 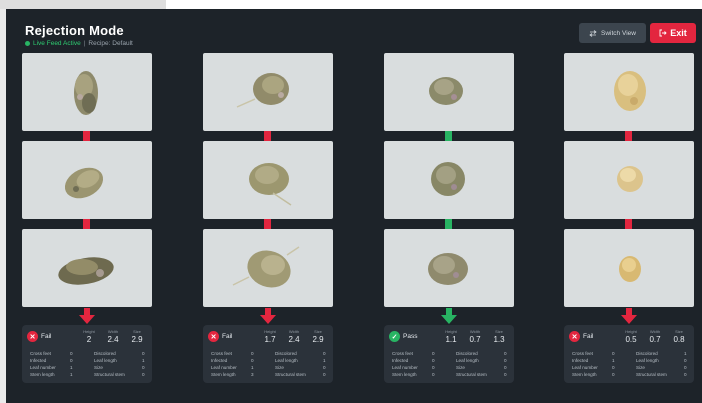 I want to click on metric-value: 2.9, so click(x=318, y=339).